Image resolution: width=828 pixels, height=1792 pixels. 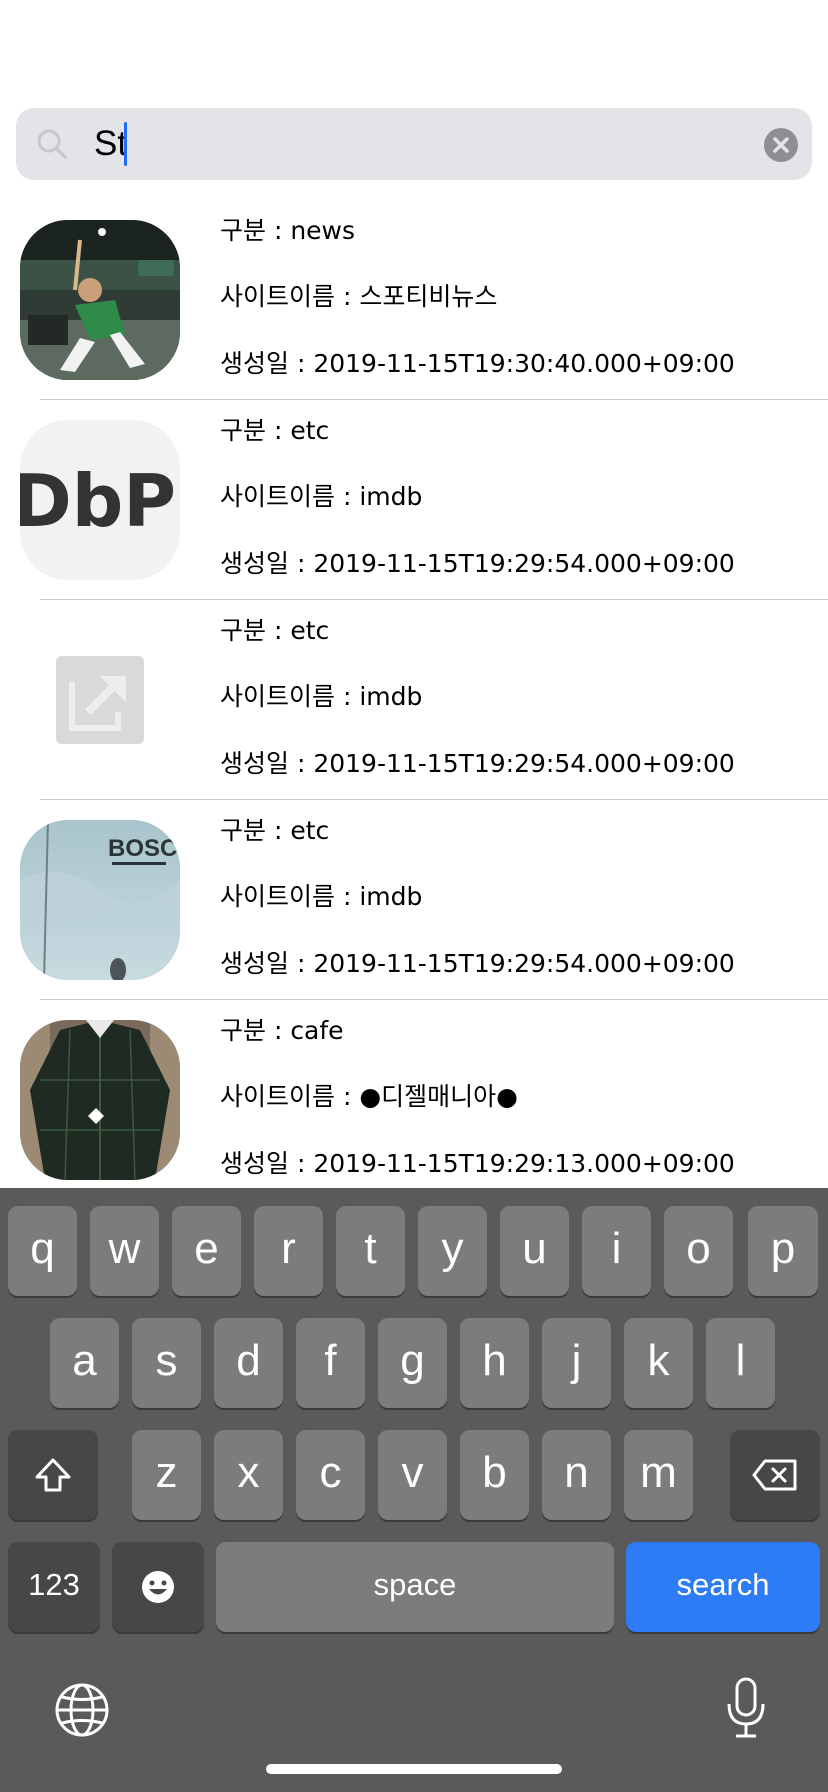 What do you see at coordinates (100, 700) in the screenshot?
I see `broken-image-thumbnail` at bounding box center [100, 700].